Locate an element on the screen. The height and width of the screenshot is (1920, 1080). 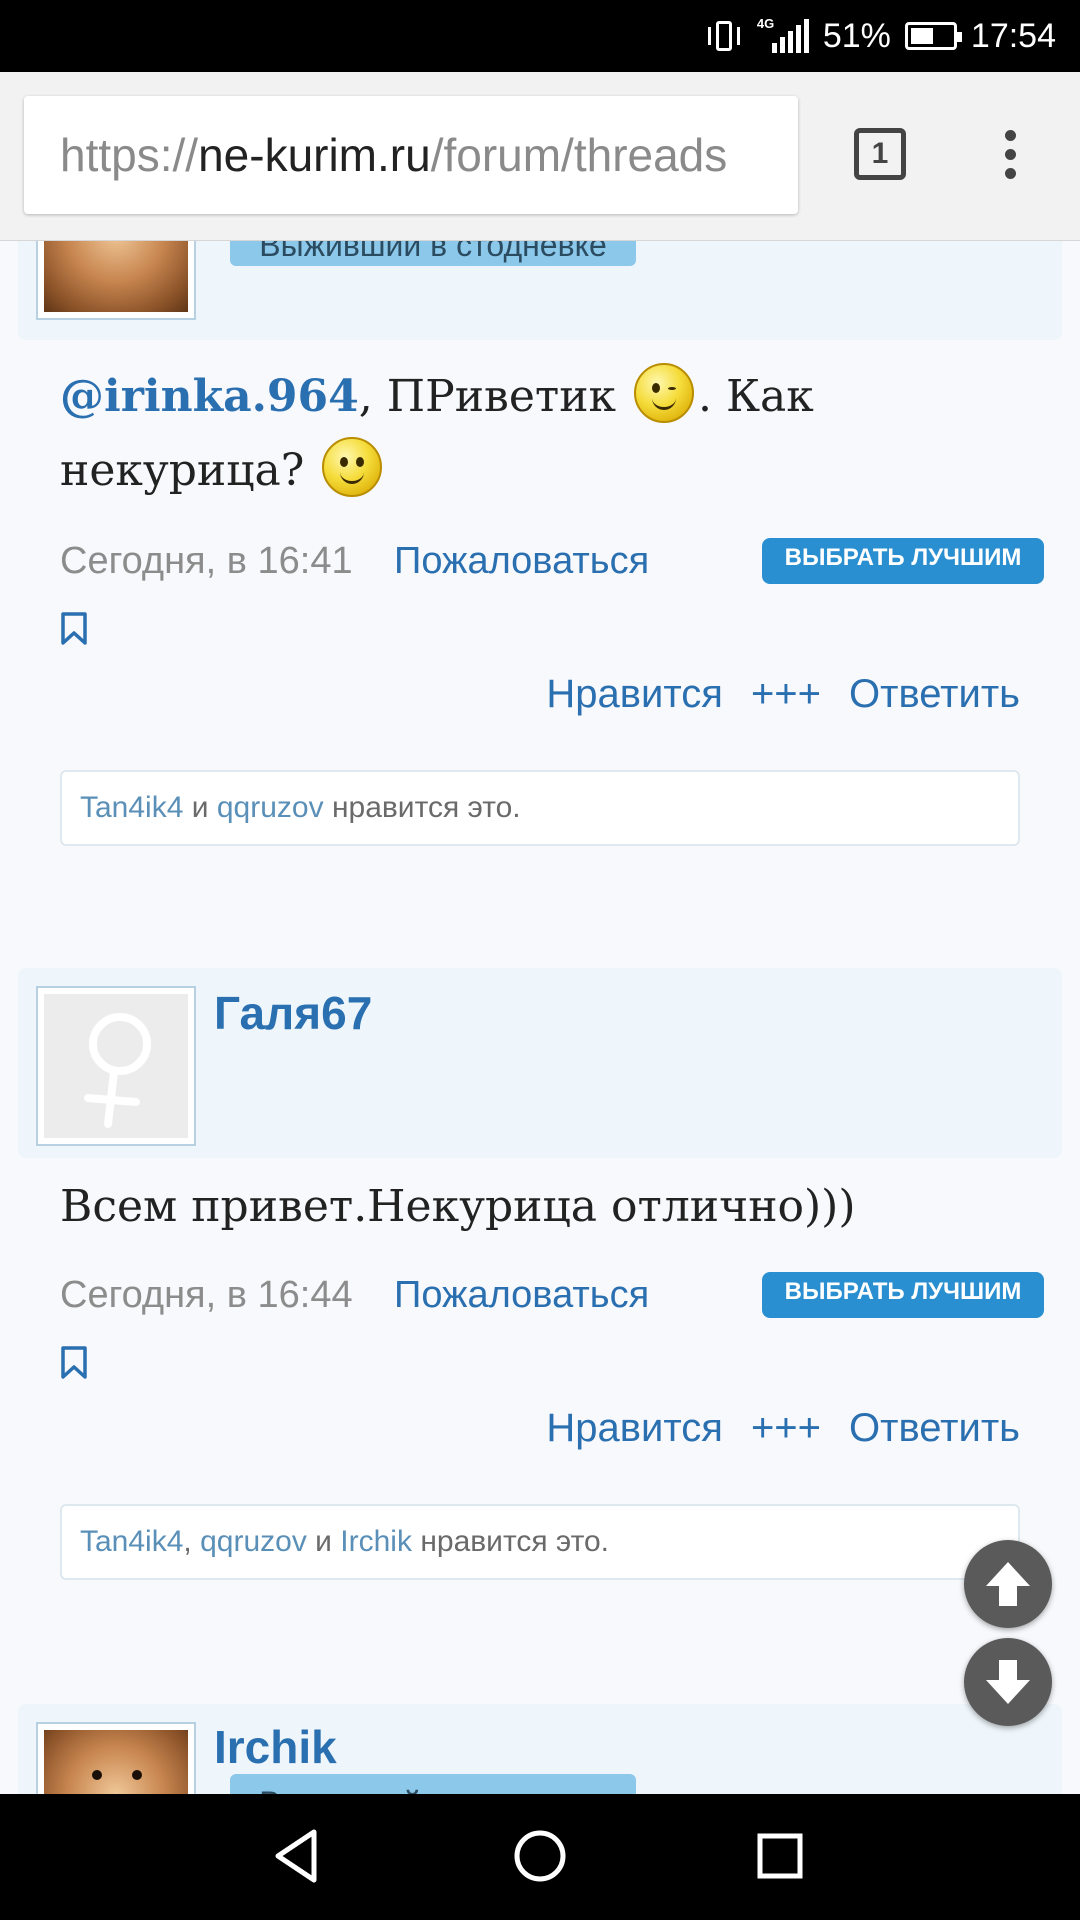
url-bar: https://ne-kurim.ru/forum/threads is located at coordinates (411, 155).